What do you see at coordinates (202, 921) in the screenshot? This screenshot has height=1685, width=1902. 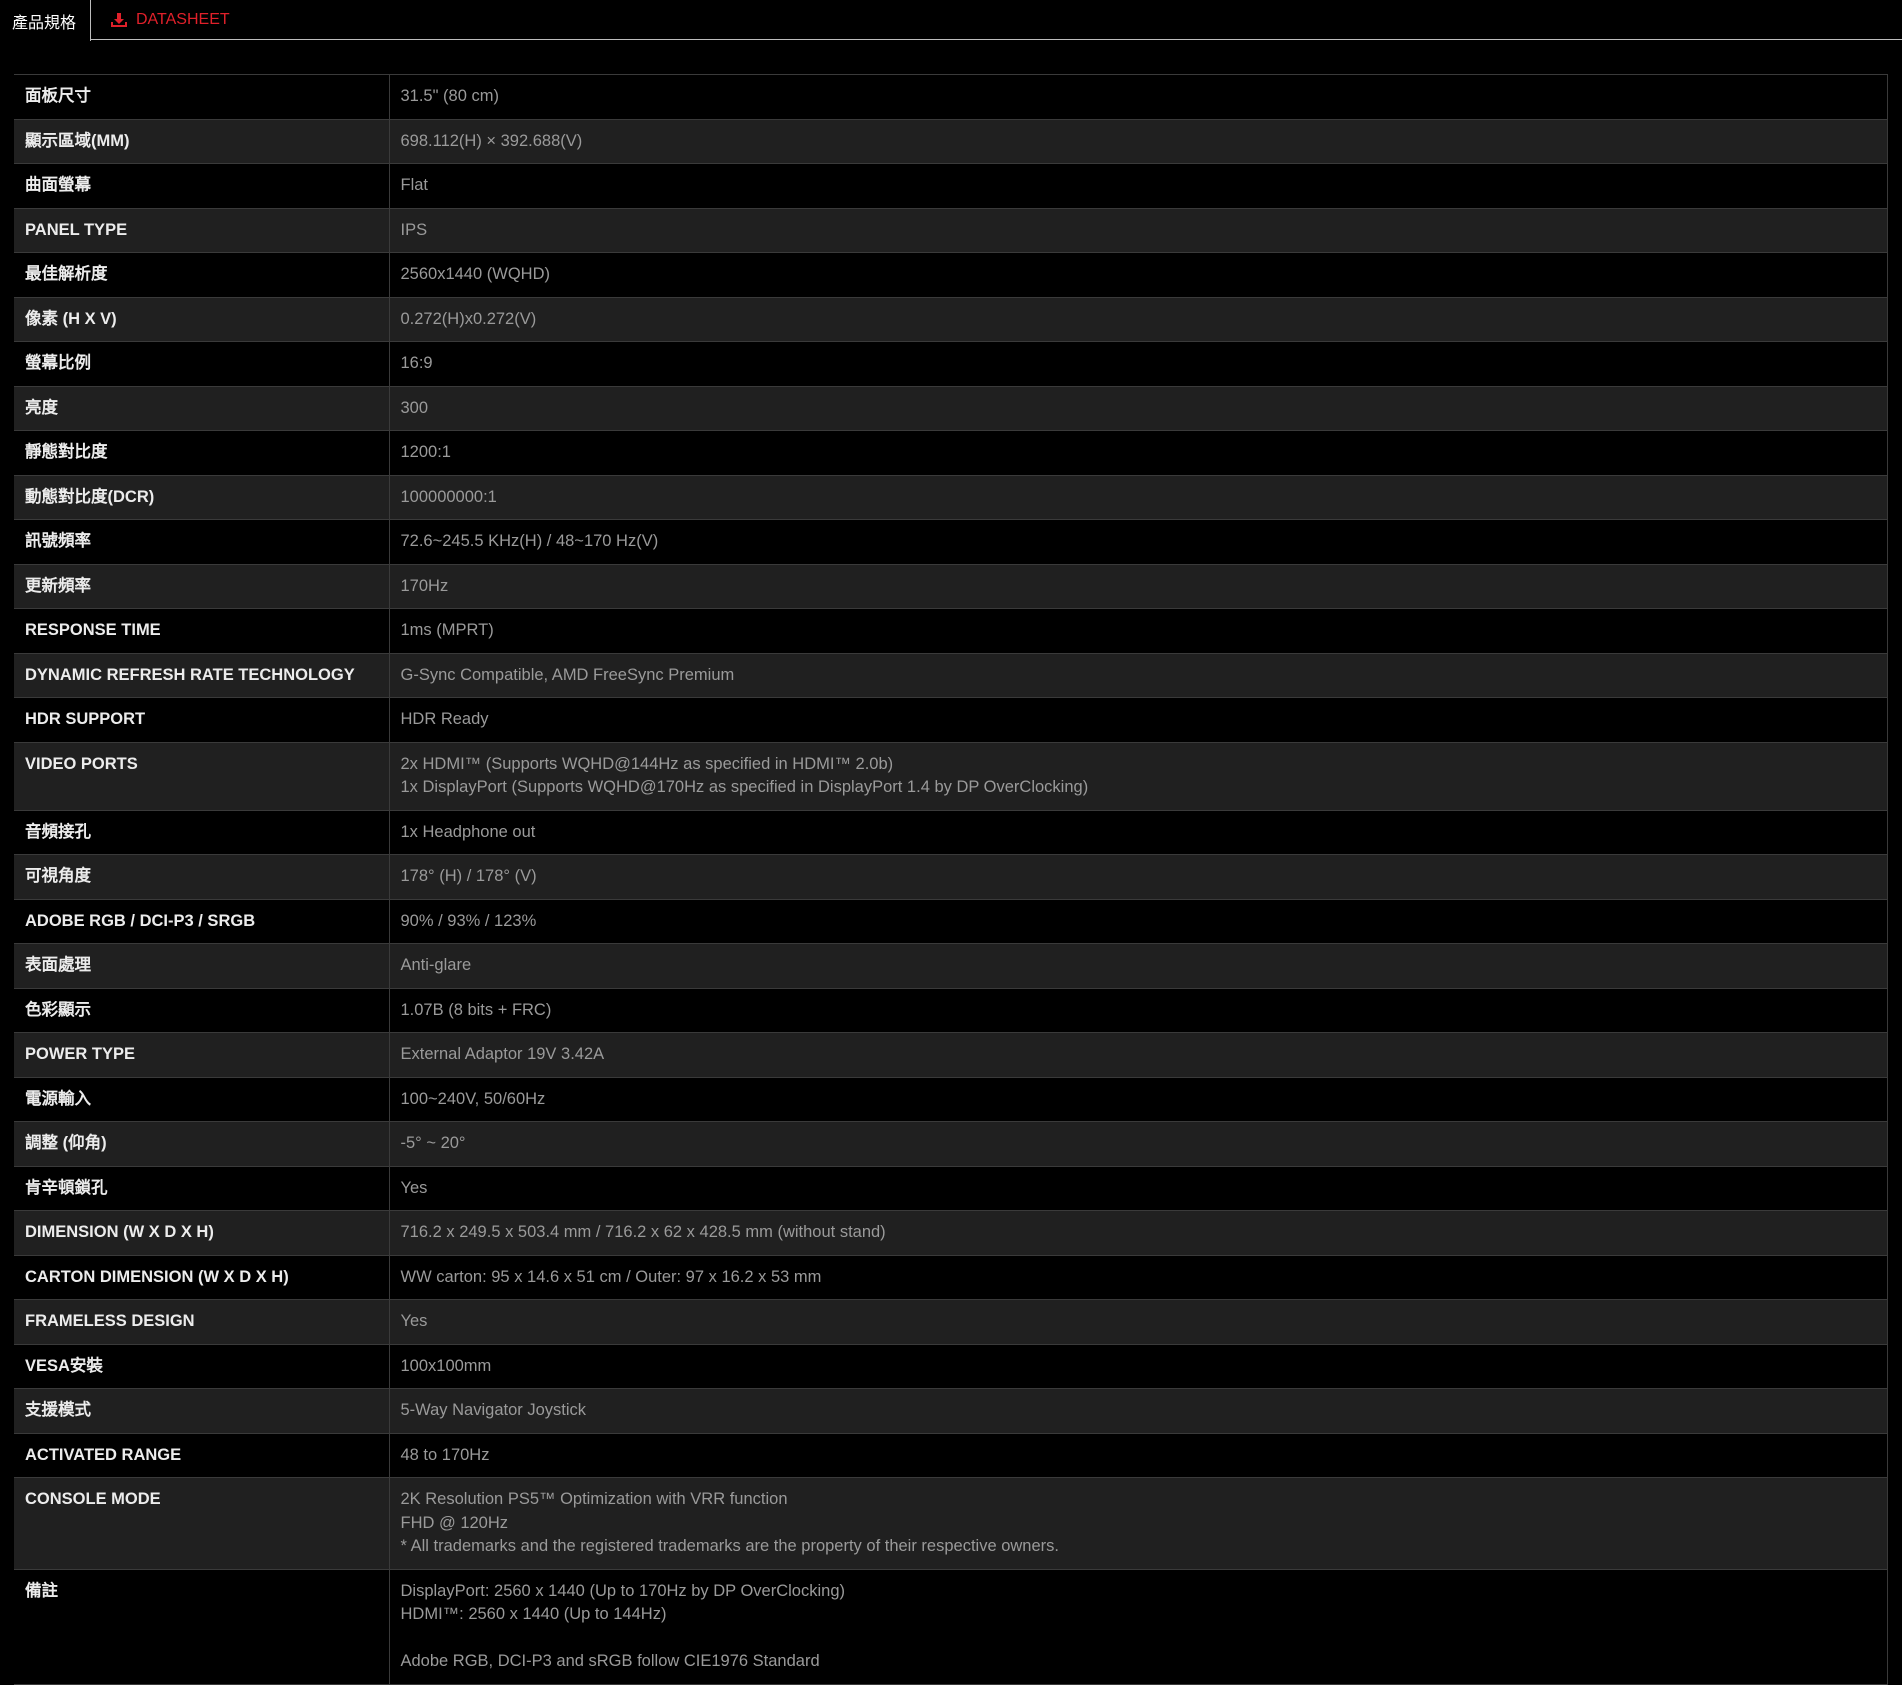 I see `spec-label: ADOBE RGB / DCI-P3 / SRGB` at bounding box center [202, 921].